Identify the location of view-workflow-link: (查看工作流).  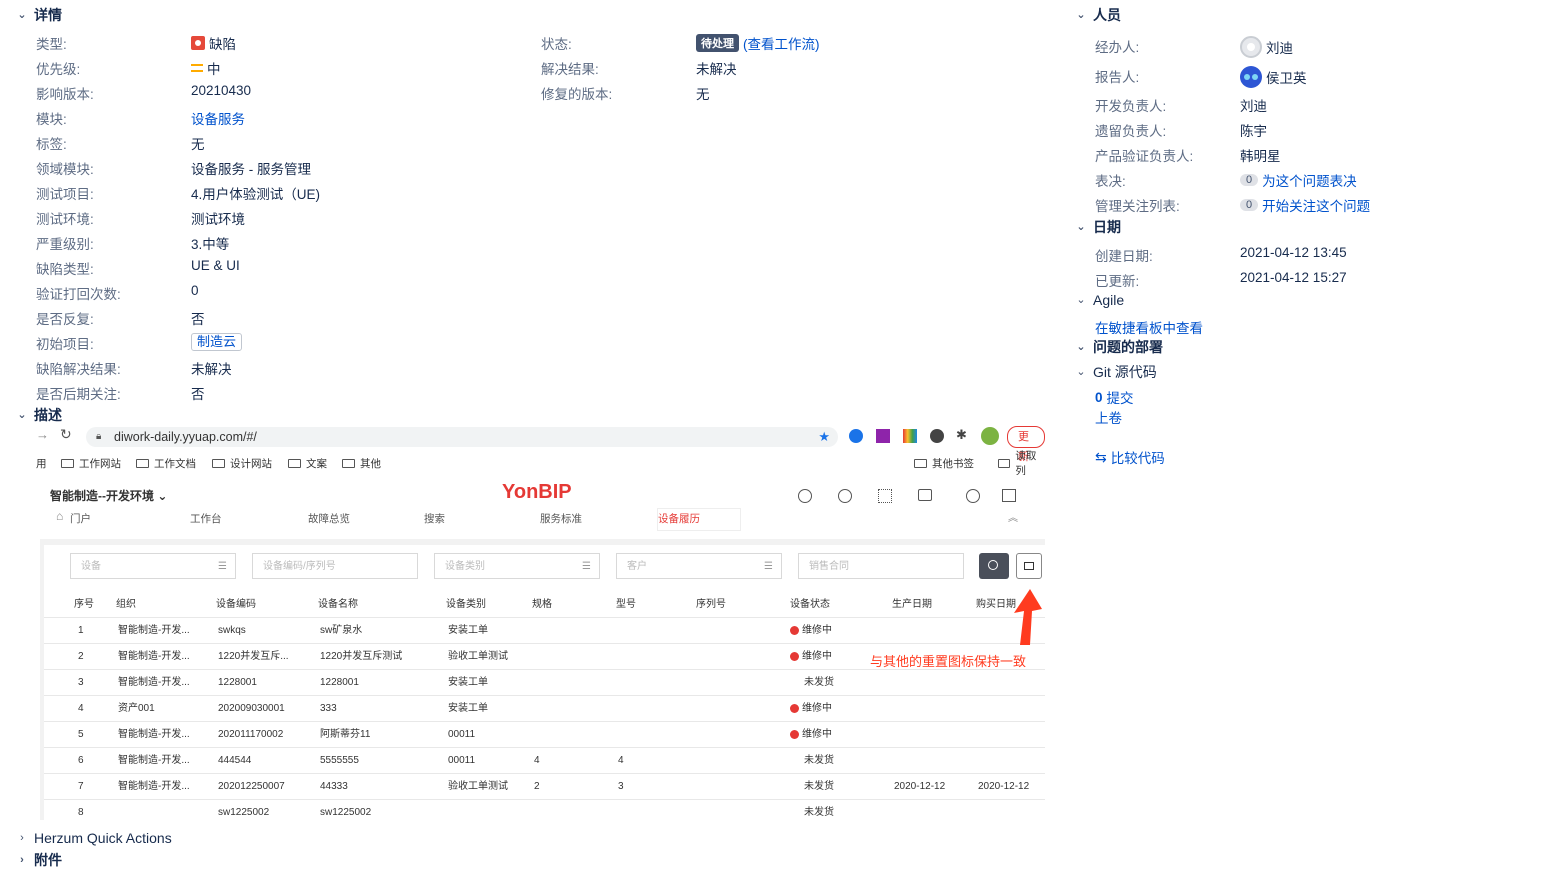
(781, 43).